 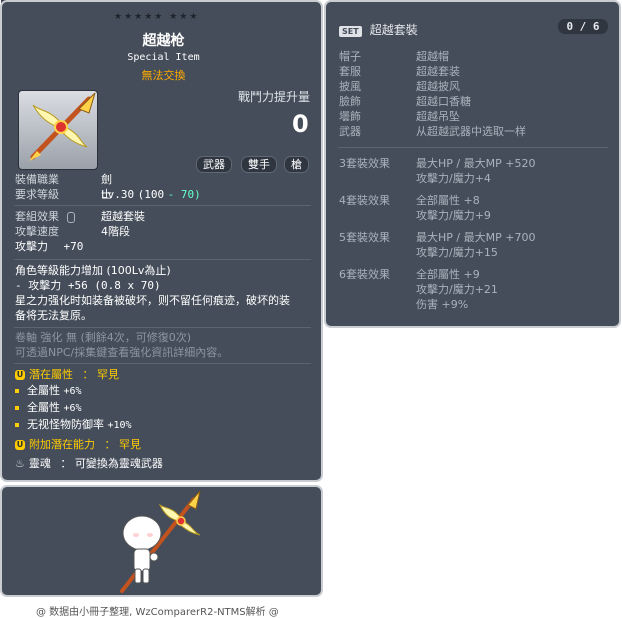 What do you see at coordinates (163, 41) in the screenshot?
I see `item-name: 超越枪` at bounding box center [163, 41].